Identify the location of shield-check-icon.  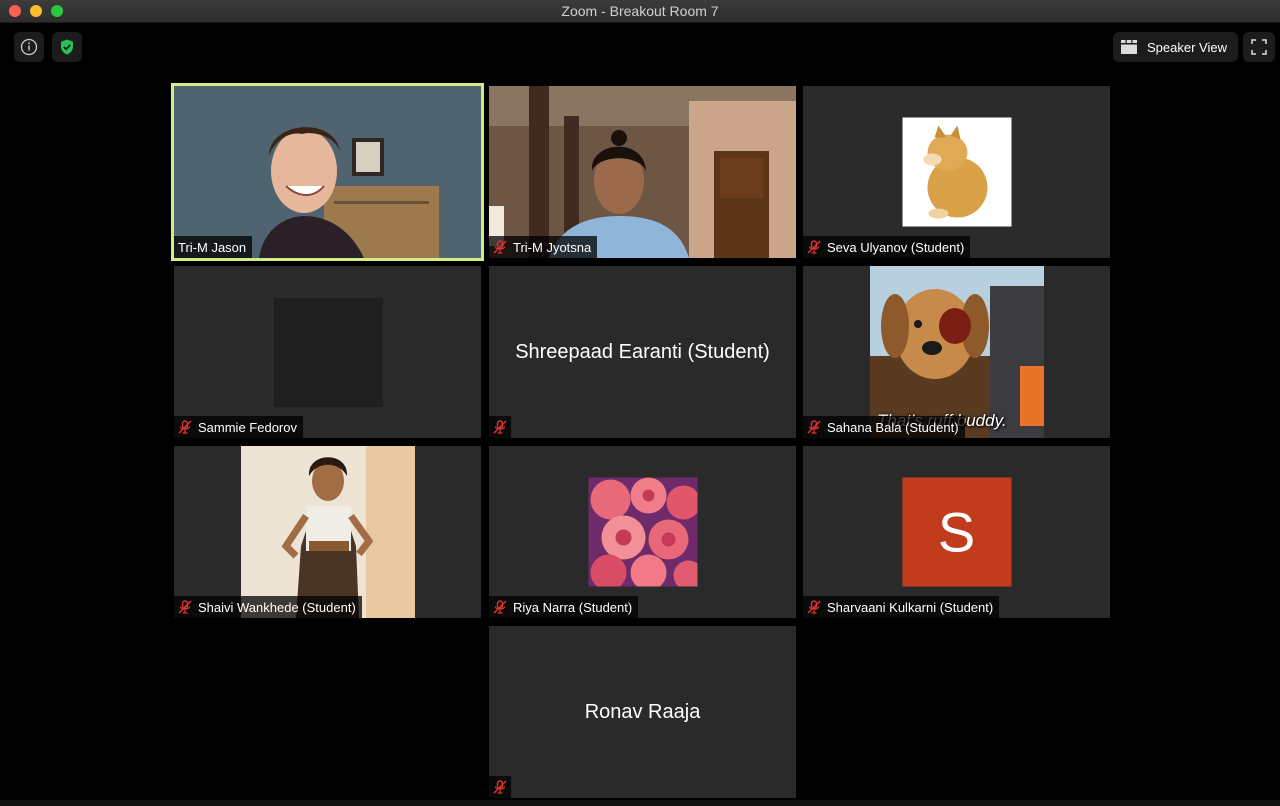
(67, 47).